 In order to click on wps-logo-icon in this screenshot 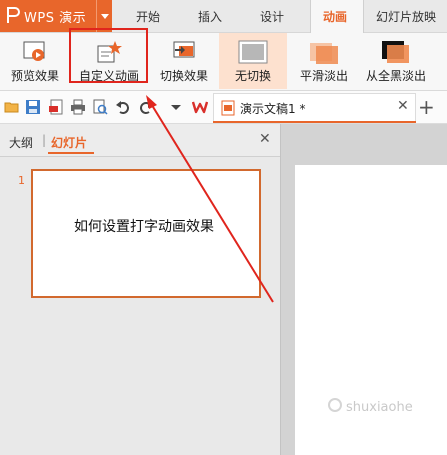, I will do `click(13, 15)`.